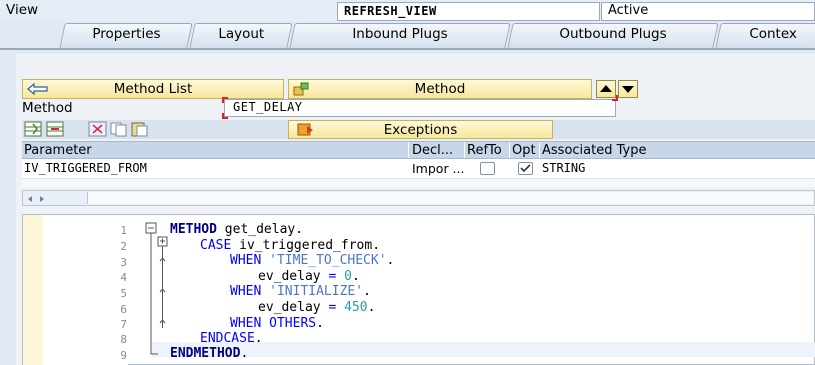  I want to click on method-list-button: Method List, so click(153, 89).